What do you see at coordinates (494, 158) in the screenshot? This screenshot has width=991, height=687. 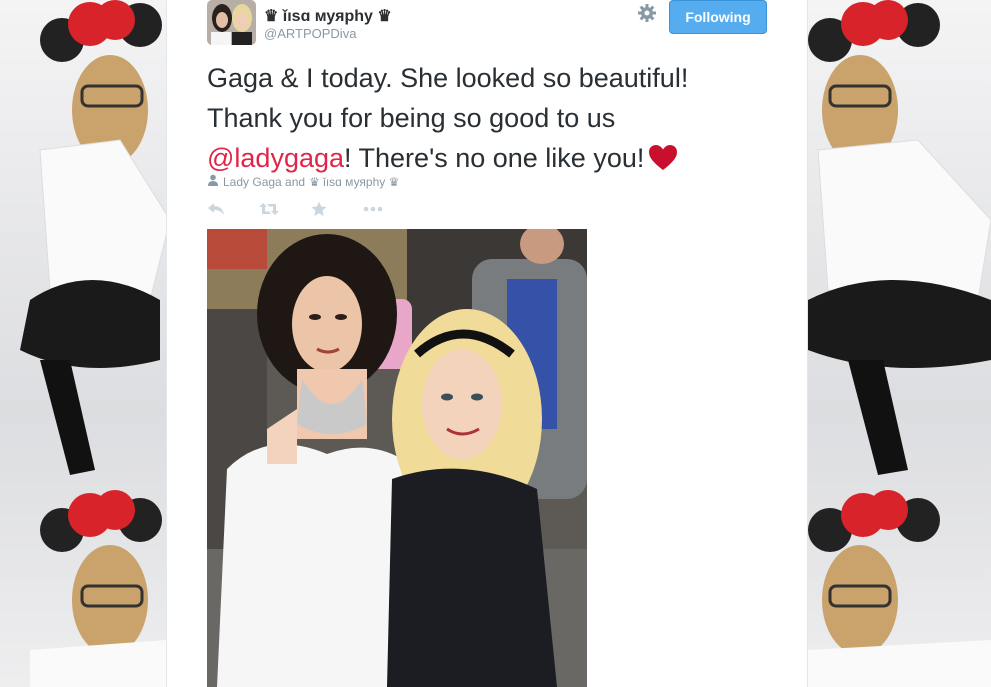 I see `tweet-text-line-3: ! There's no one like you!` at bounding box center [494, 158].